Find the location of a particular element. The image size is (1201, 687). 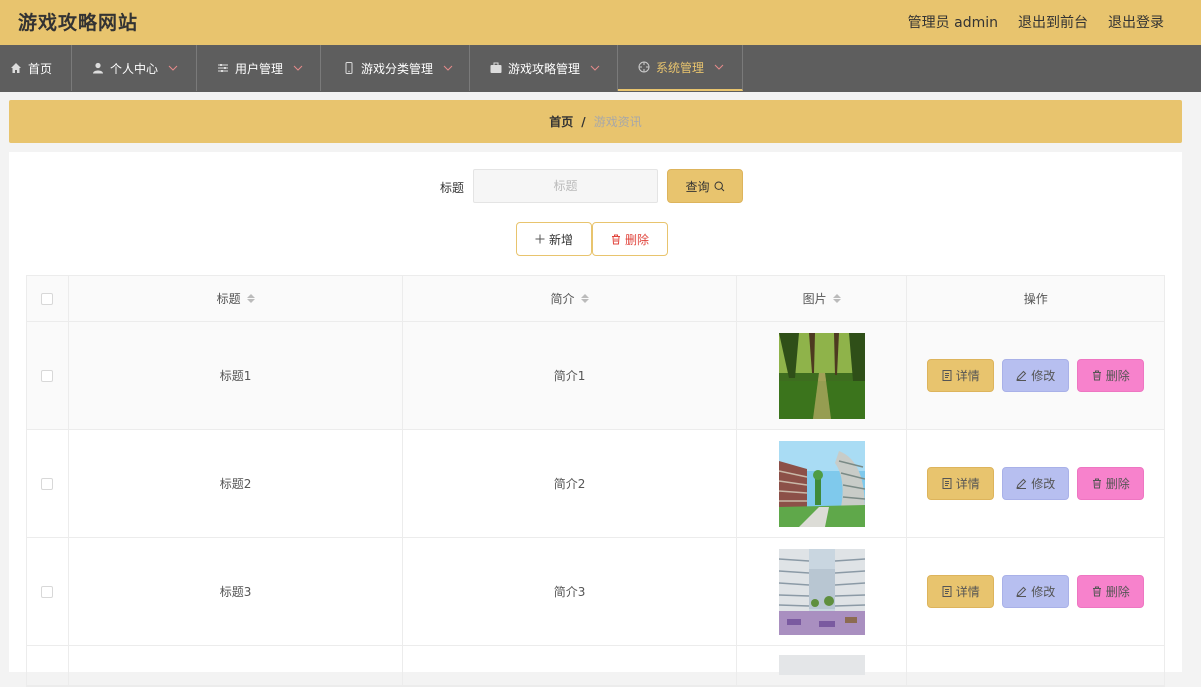

column-header-ops: 操作 is located at coordinates (1035, 298).